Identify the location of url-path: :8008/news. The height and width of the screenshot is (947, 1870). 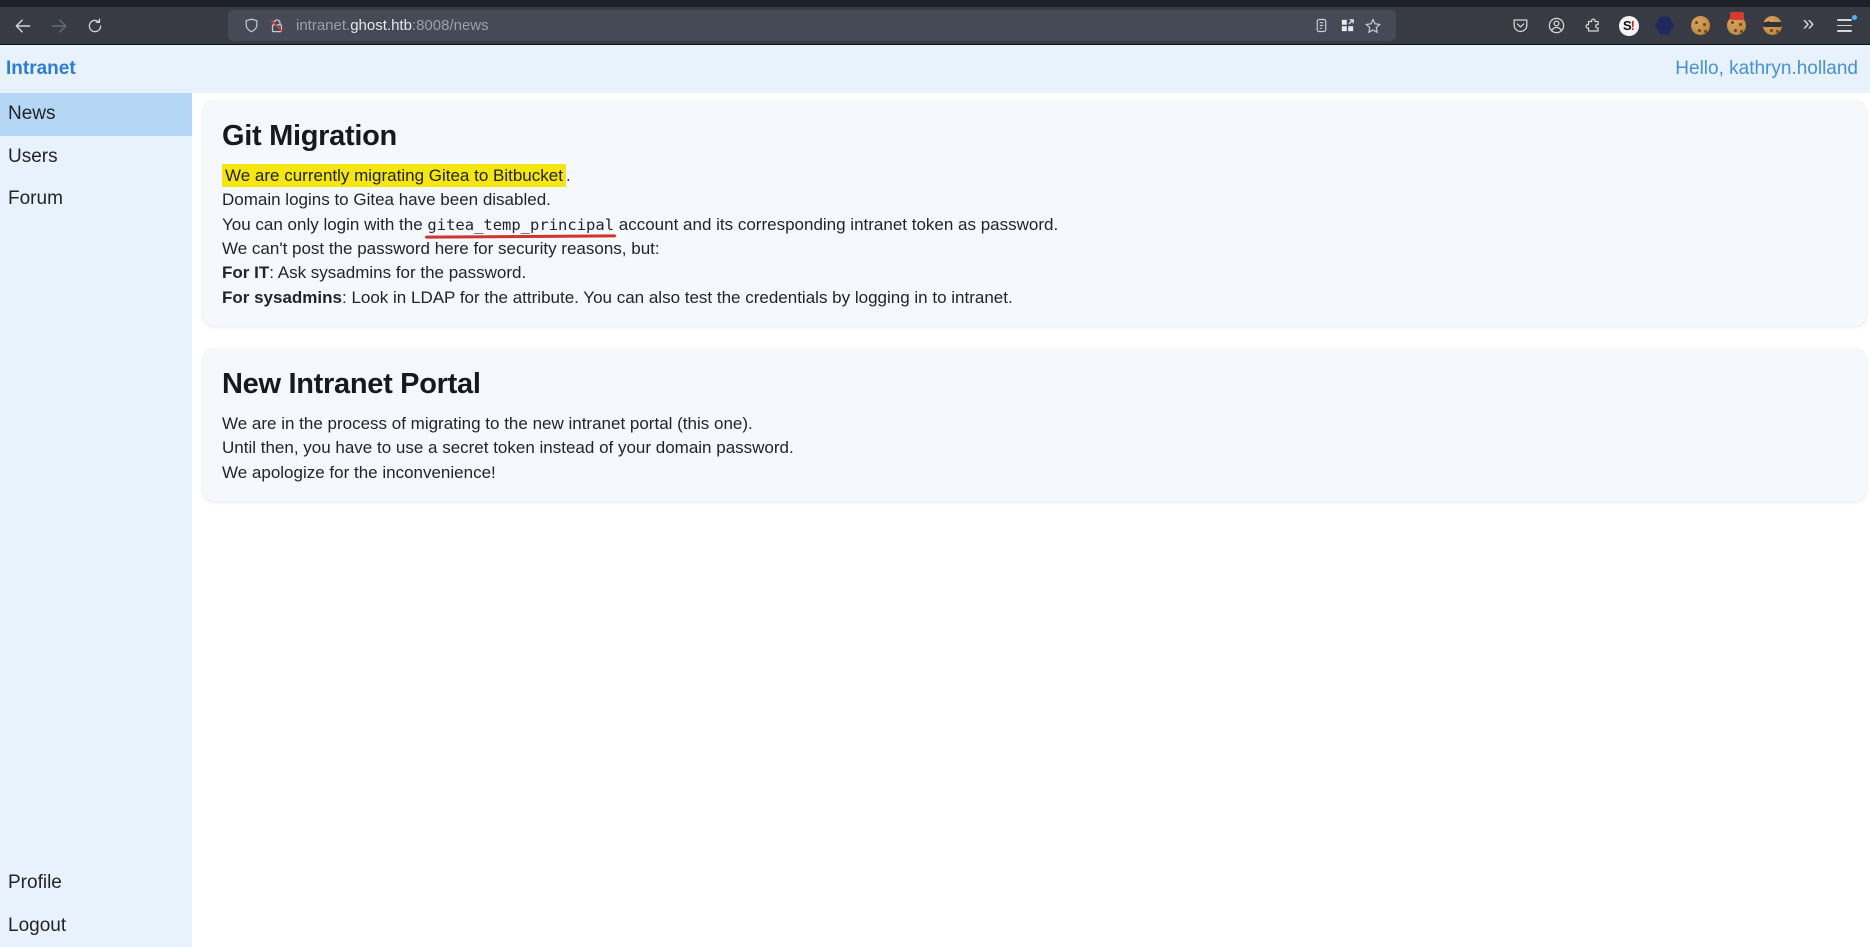
(450, 25).